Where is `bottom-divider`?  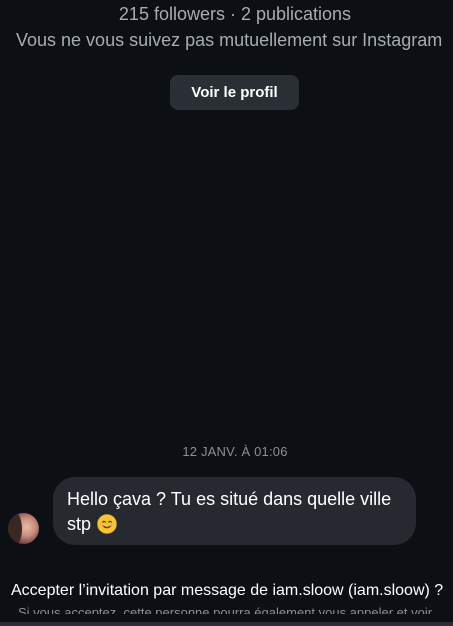 bottom-divider is located at coordinates (226, 624).